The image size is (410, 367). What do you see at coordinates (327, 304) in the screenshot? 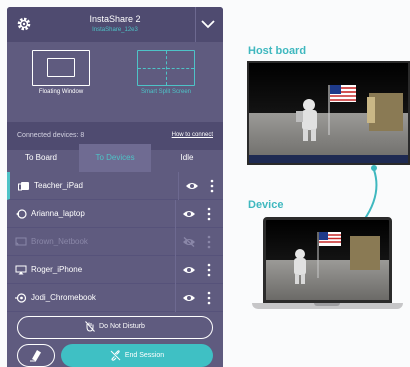
I see `laptop-notch` at bounding box center [327, 304].